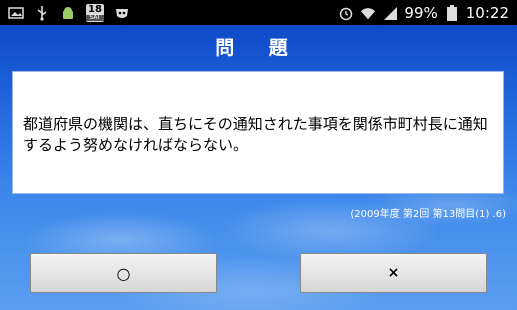  What do you see at coordinates (452, 12) in the screenshot?
I see `battery-icon` at bounding box center [452, 12].